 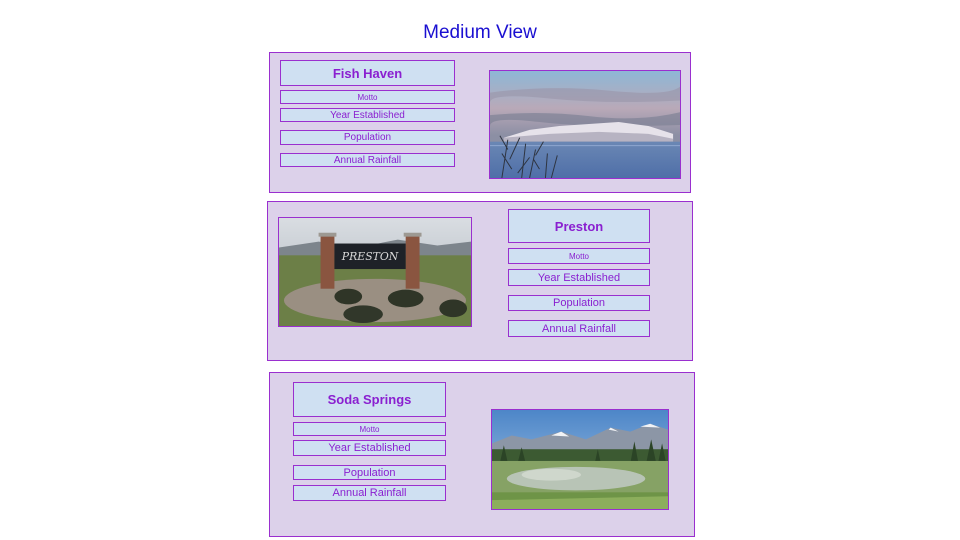 I want to click on town-name: Fish Haven, so click(x=367, y=73).